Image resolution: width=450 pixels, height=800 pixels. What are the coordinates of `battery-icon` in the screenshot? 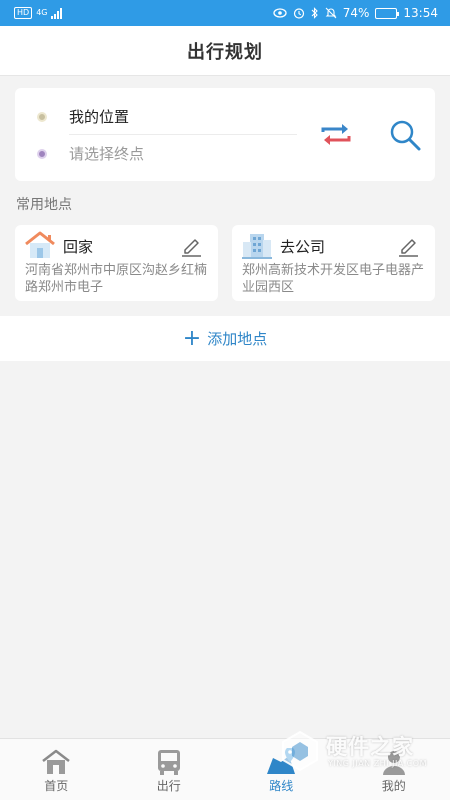 It's located at (387, 13).